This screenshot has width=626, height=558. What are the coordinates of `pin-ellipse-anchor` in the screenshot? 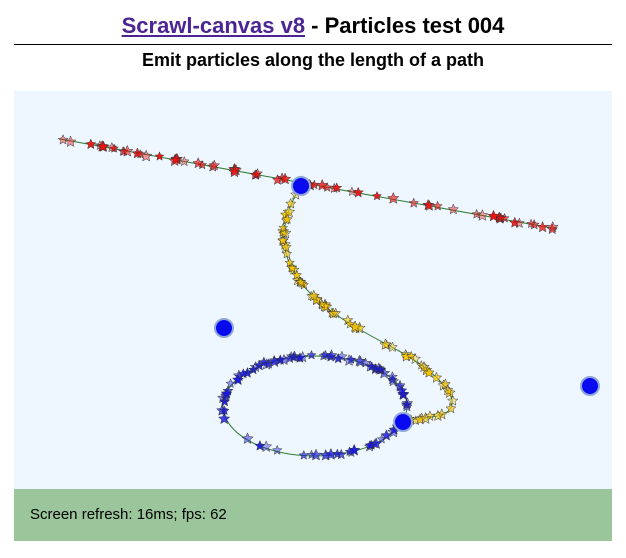 It's located at (403, 422).